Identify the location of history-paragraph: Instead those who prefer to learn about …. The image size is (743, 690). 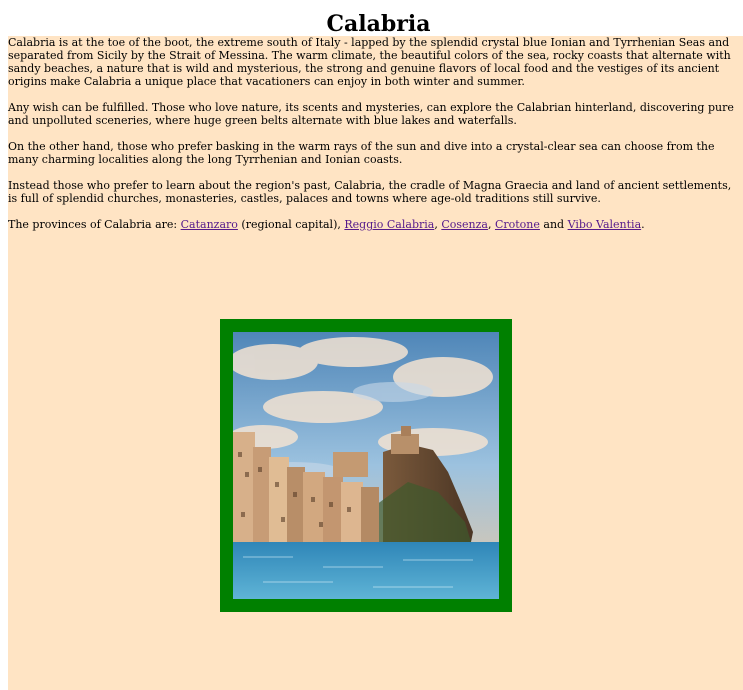
(370, 192).